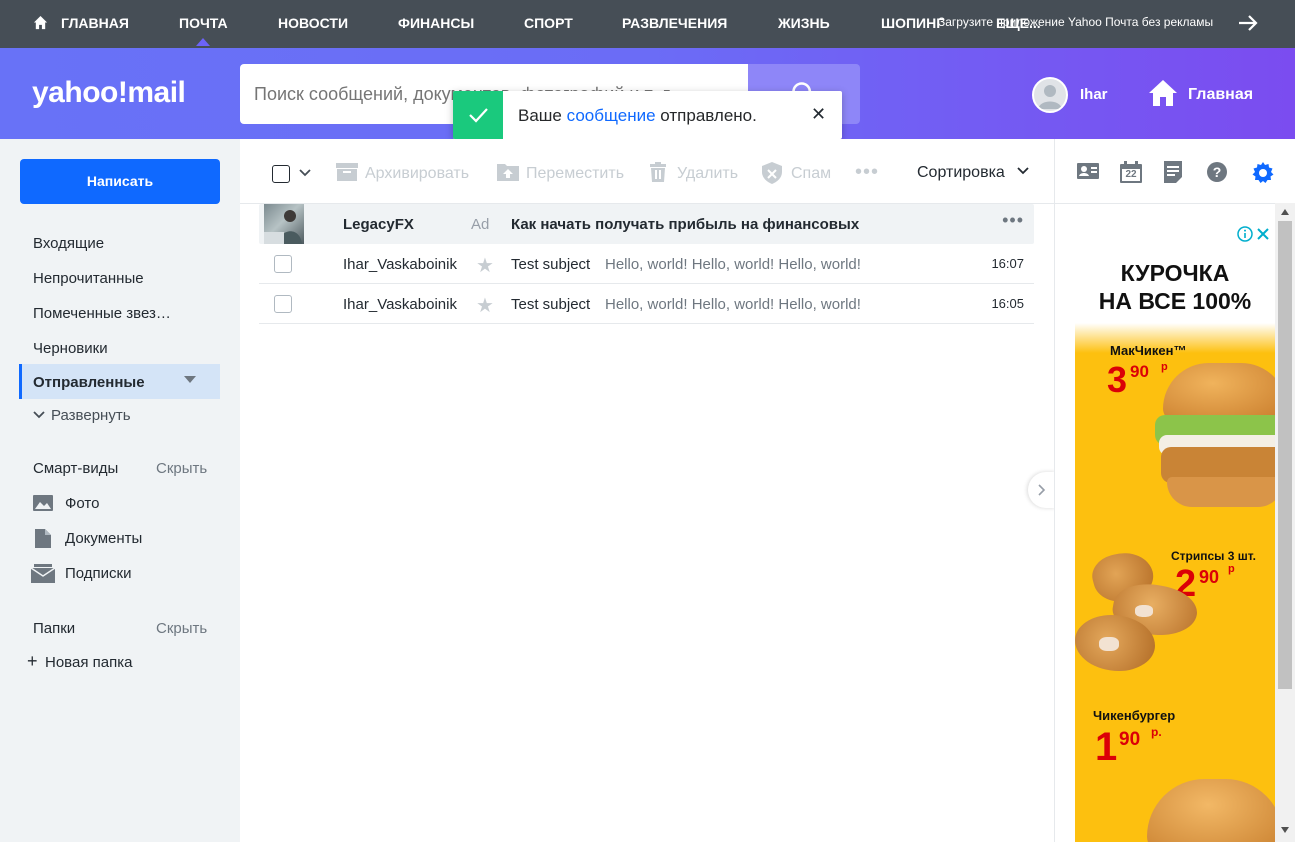  What do you see at coordinates (1263, 234) in the screenshot?
I see `ad-close-icon` at bounding box center [1263, 234].